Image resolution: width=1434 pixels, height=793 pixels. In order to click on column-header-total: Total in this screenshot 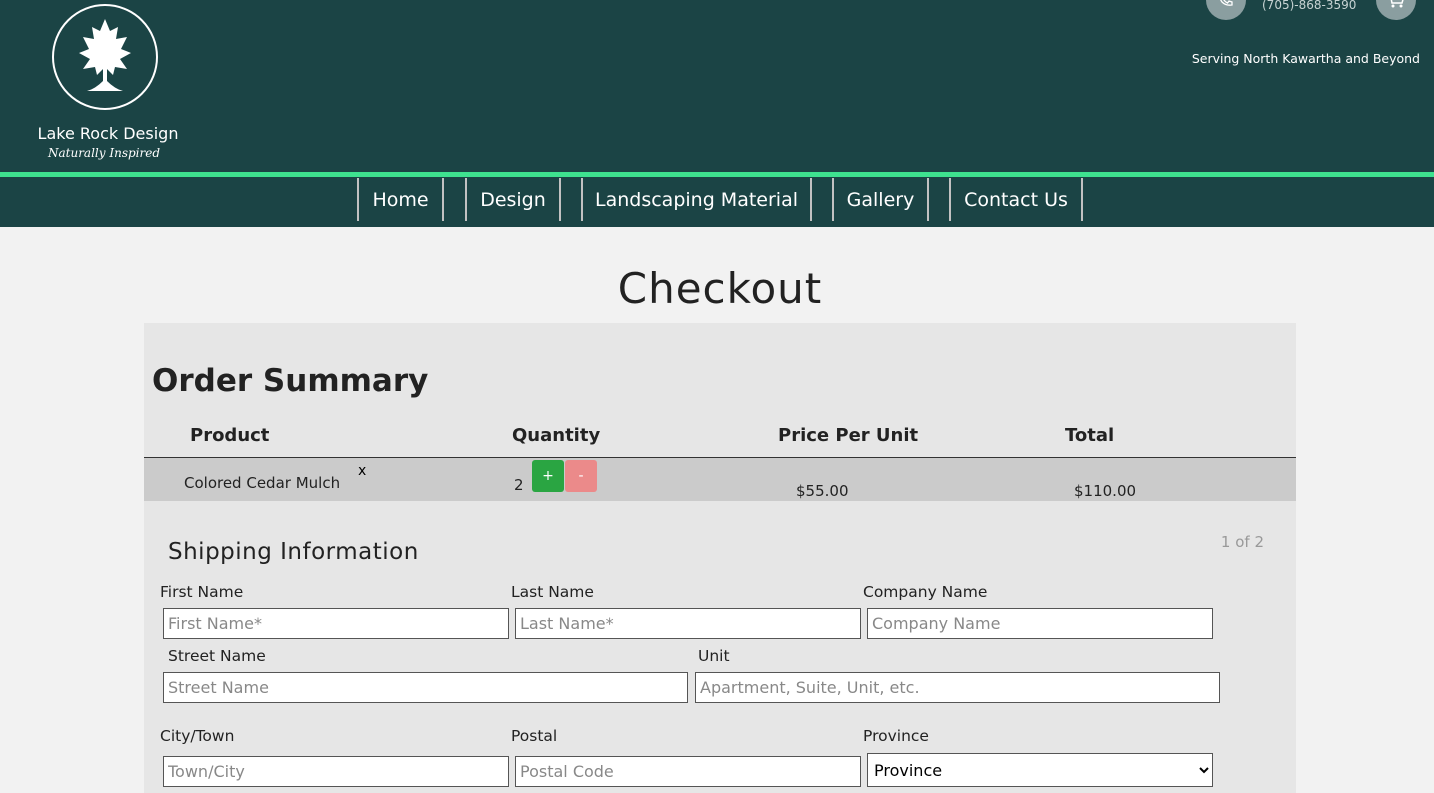, I will do `click(1090, 435)`.